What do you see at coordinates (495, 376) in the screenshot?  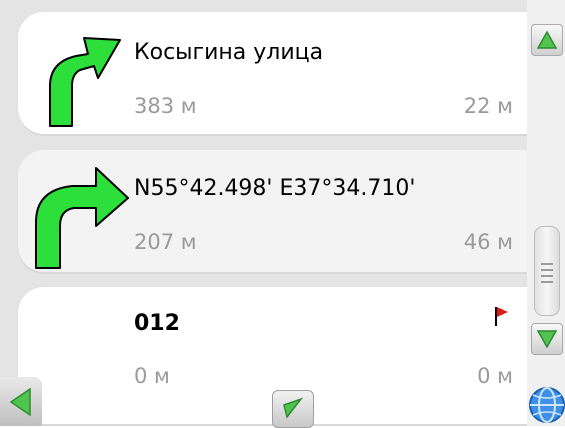 I see `item-time: 0 м` at bounding box center [495, 376].